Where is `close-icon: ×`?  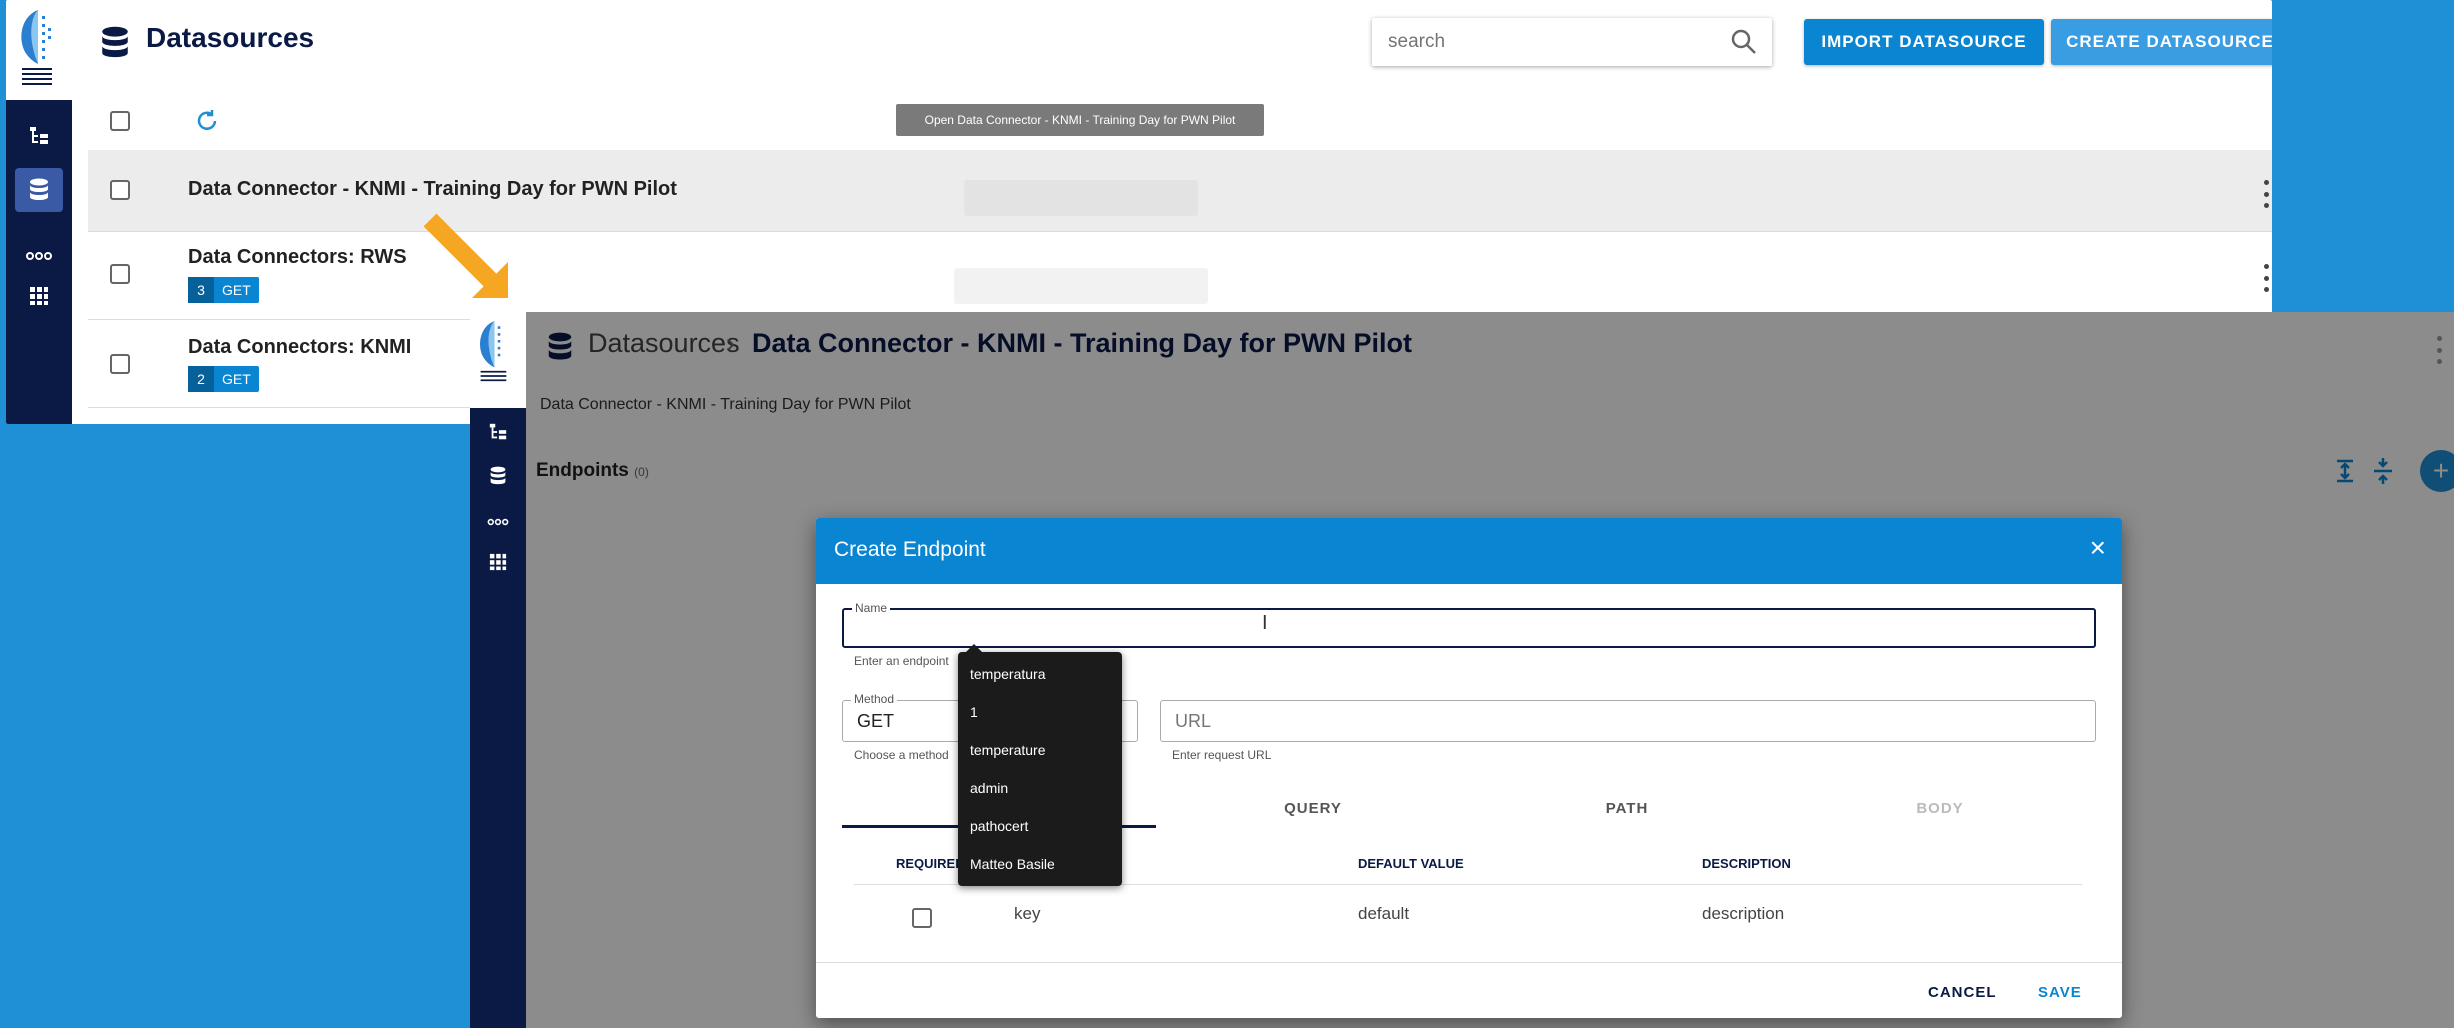
close-icon: × is located at coordinates (2098, 548).